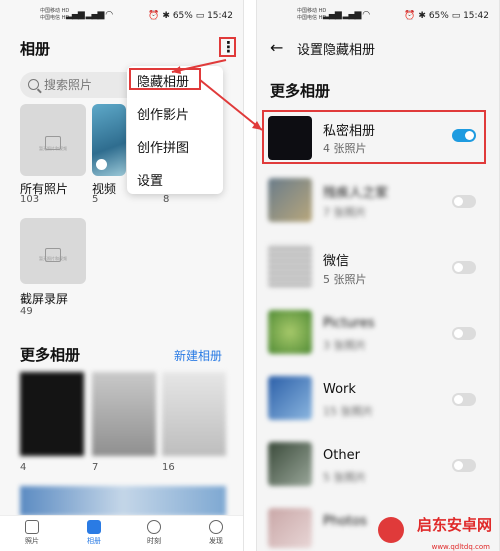  What do you see at coordinates (231, 105) in the screenshot?
I see `arrow-to-row` at bounding box center [231, 105].